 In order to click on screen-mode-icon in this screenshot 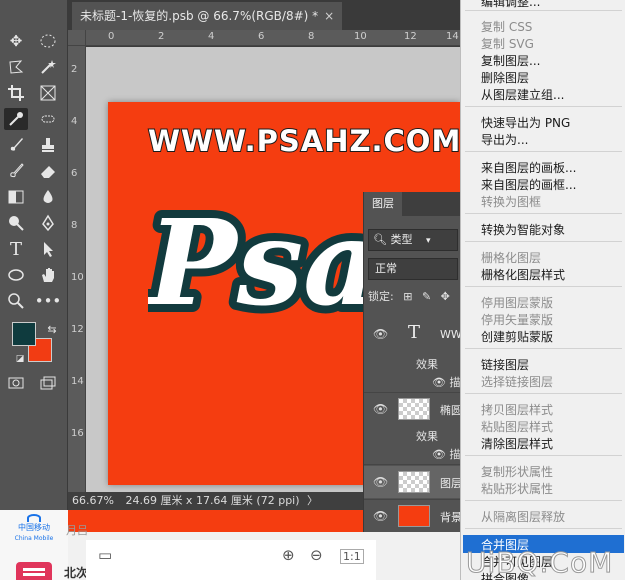, I will do `click(48, 383)`.